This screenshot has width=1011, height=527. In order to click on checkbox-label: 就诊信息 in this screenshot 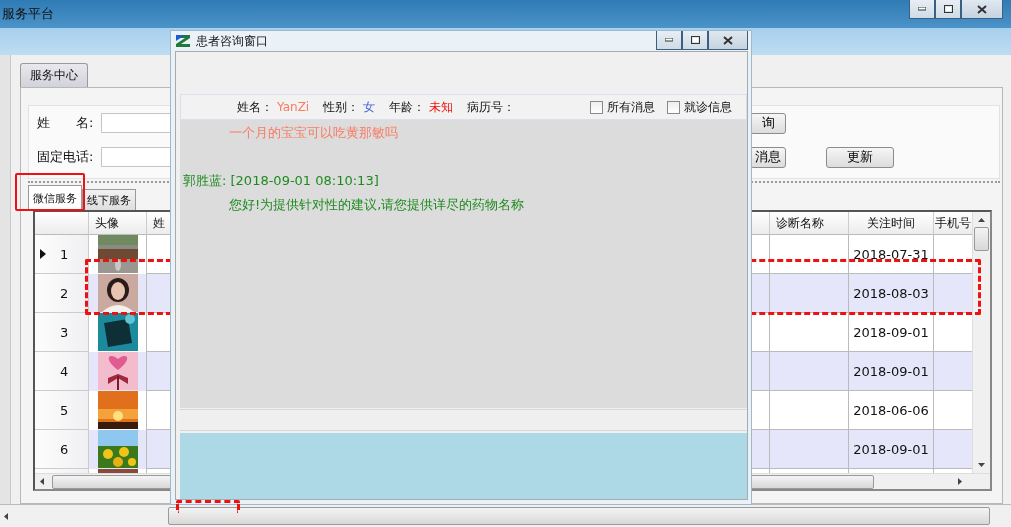, I will do `click(708, 107)`.